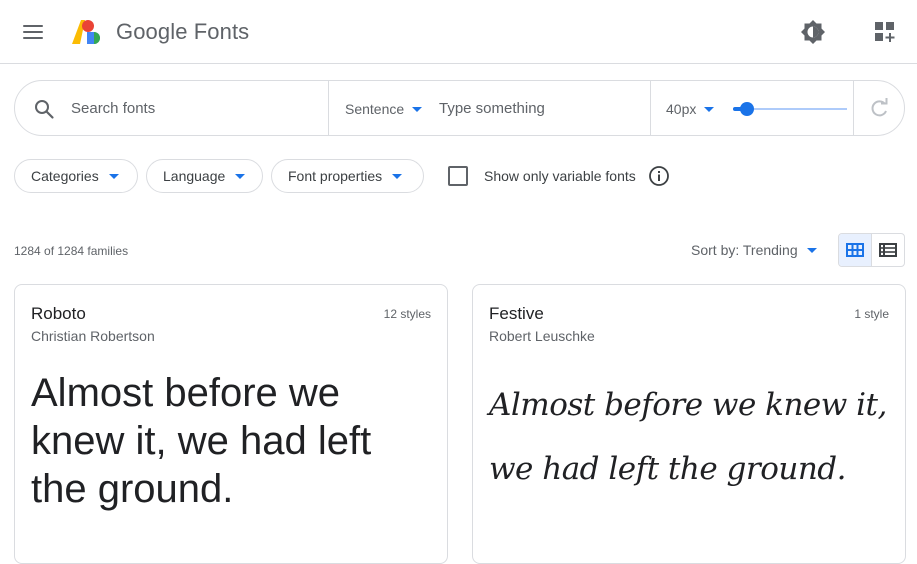  I want to click on font-author: Christian Robertson, so click(93, 336).